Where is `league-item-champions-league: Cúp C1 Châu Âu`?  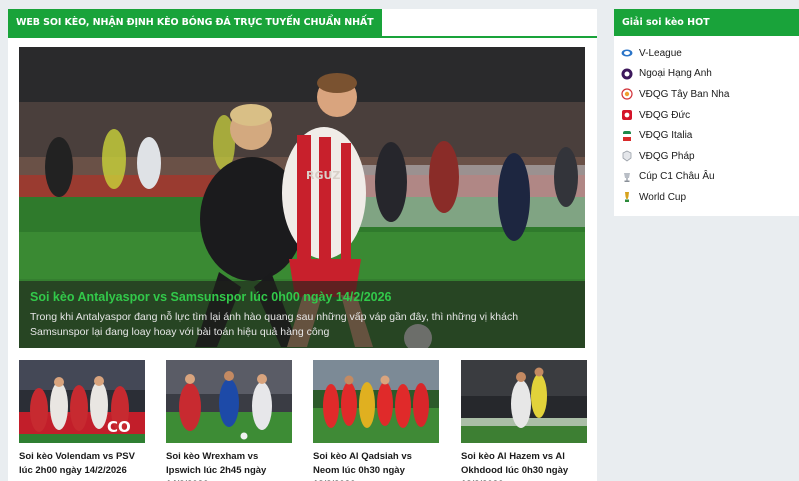 league-item-champions-league: Cúp C1 Châu Âu is located at coordinates (706, 177).